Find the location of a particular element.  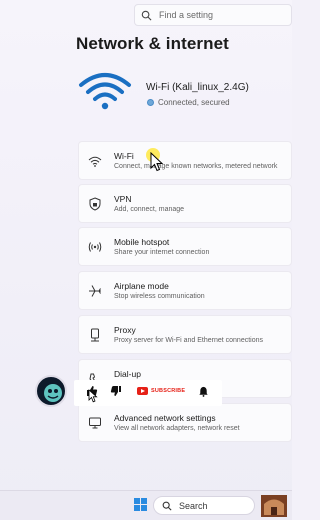

channel-avatar is located at coordinates (51, 391).